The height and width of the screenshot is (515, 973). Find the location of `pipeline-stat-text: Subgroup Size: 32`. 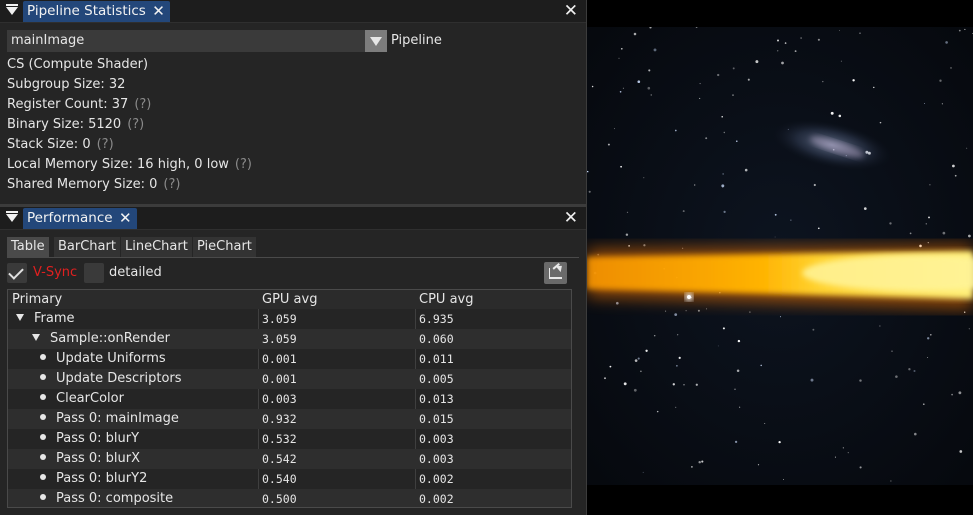

pipeline-stat-text: Subgroup Size: 32 is located at coordinates (66, 84).